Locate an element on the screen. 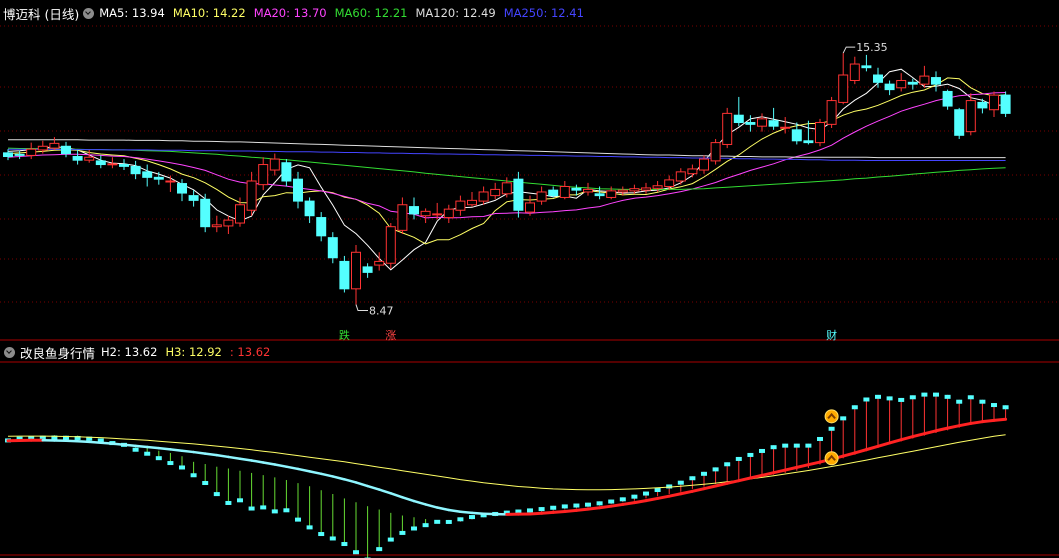 This screenshot has height=558, width=1059. stock-title: 博迈科 (日线) is located at coordinates (41, 14).